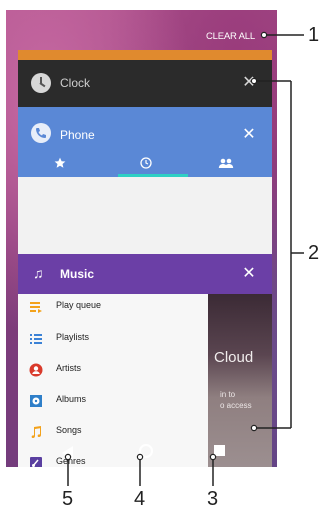 Image resolution: width=325 pixels, height=511 pixels. Describe the element at coordinates (213, 499) in the screenshot. I see `callout-3: 3` at that location.